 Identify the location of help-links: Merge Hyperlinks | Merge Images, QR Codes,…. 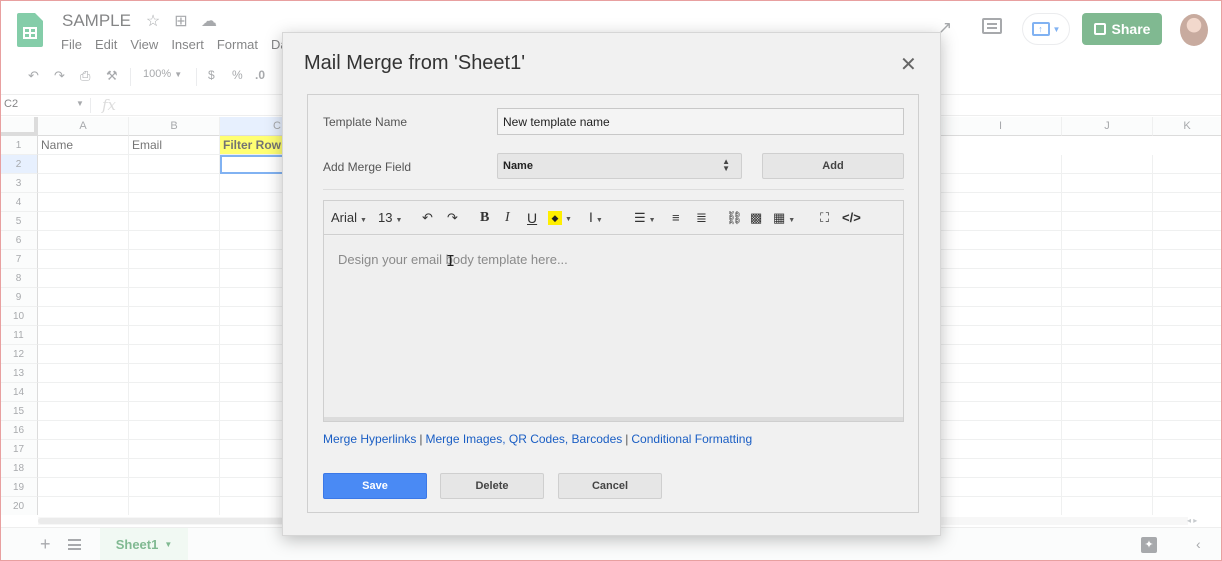
(537, 439).